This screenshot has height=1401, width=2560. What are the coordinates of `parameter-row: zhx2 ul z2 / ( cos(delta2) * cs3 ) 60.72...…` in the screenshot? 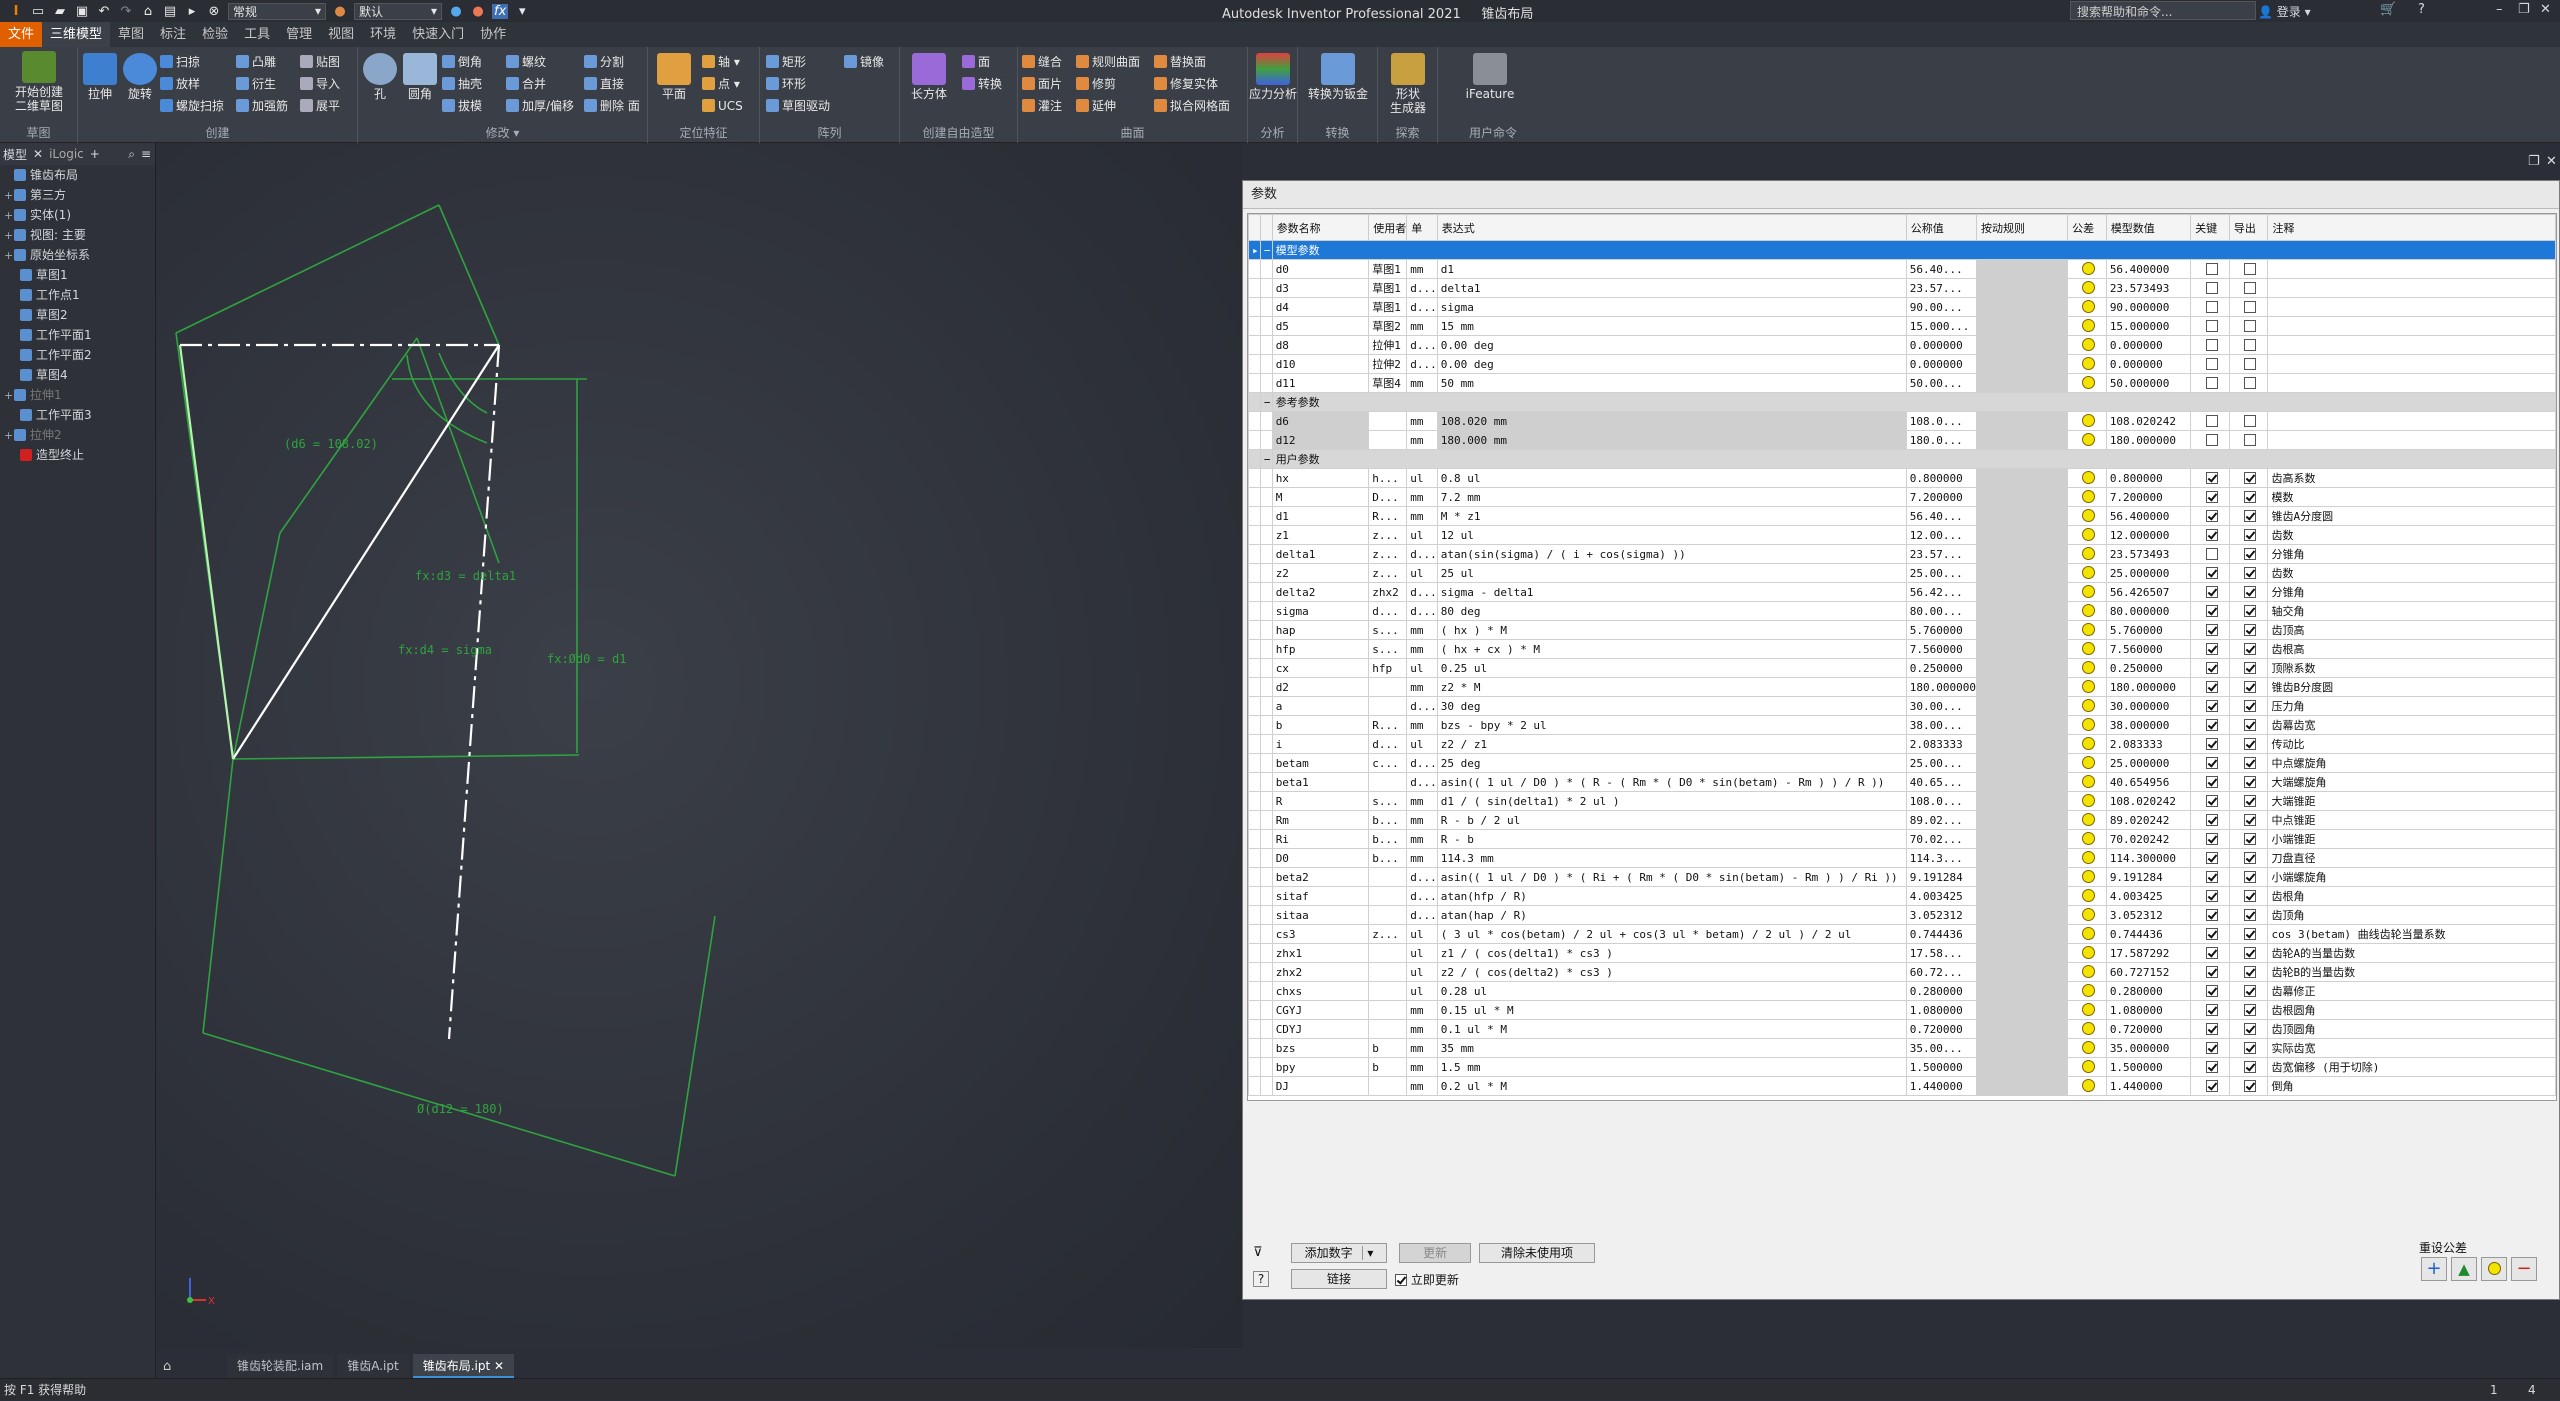 It's located at (1902, 972).